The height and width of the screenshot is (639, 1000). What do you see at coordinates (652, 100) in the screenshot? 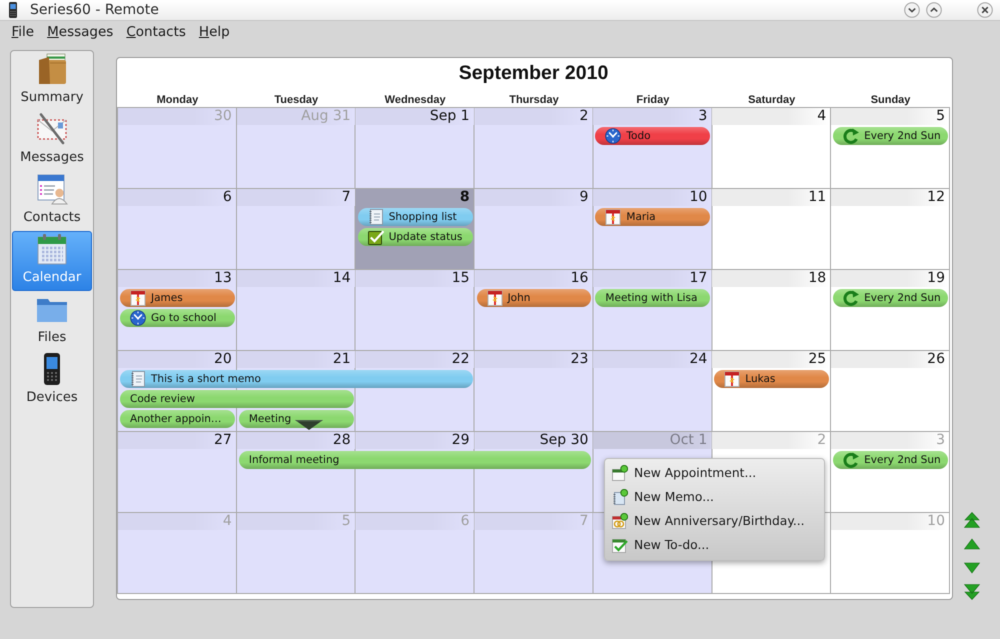
I see `weekday-header: Friday` at bounding box center [652, 100].